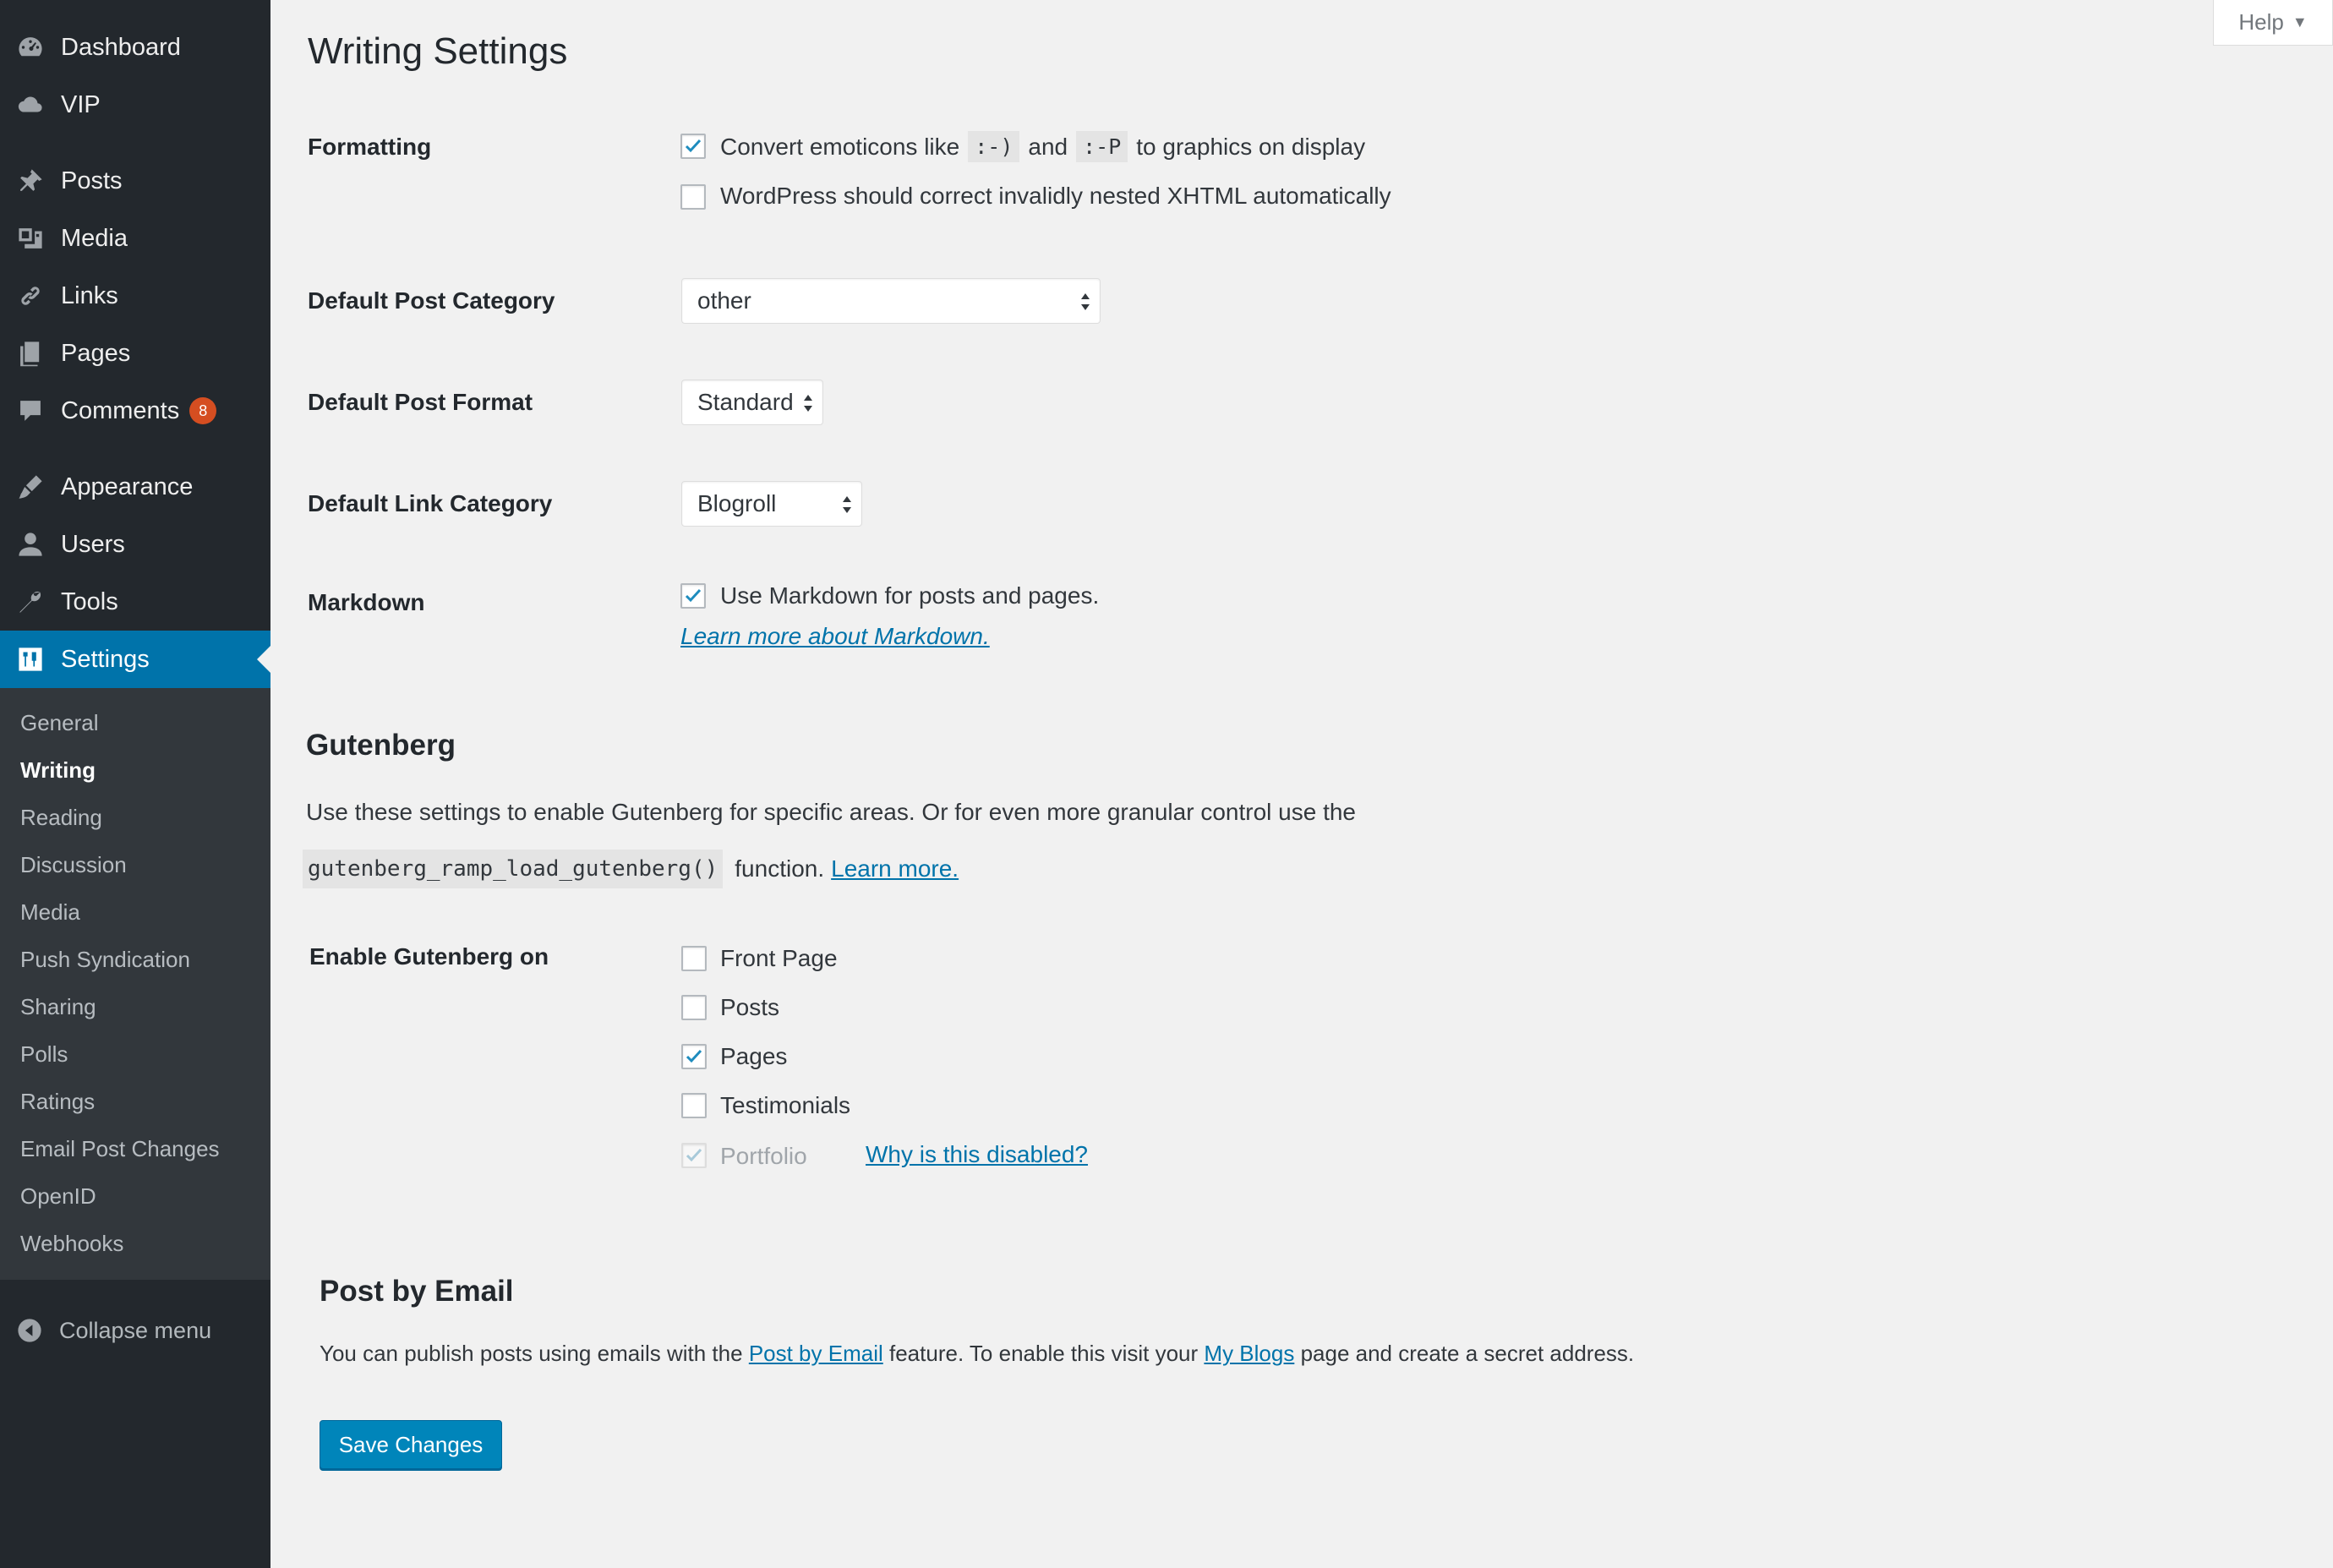  Describe the element at coordinates (31, 105) in the screenshot. I see `cloud-icon` at that location.